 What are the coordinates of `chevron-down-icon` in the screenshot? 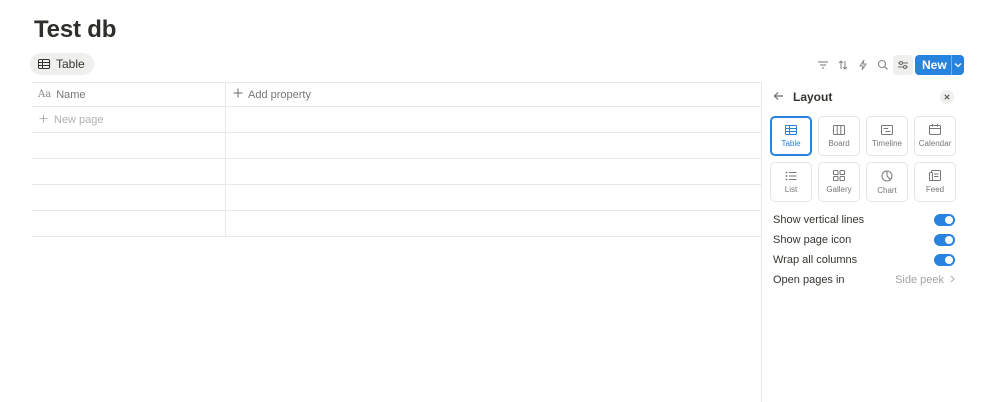 It's located at (958, 65).